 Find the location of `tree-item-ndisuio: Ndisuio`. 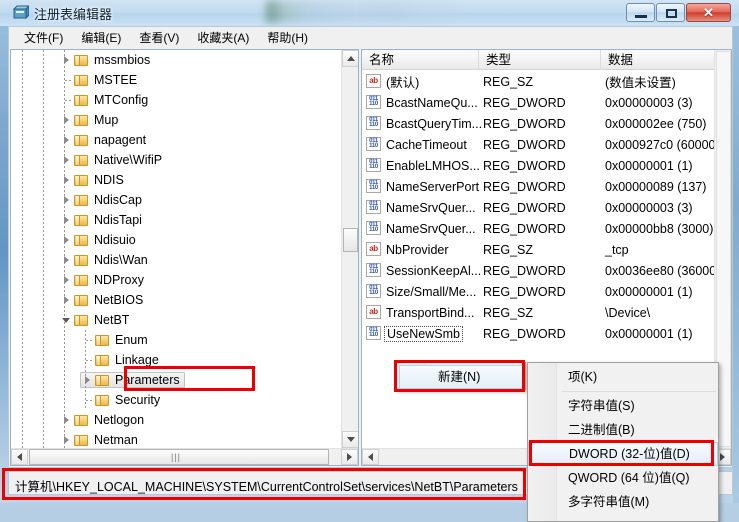

tree-item-ndisuio: Ndisuio is located at coordinates (176, 240).